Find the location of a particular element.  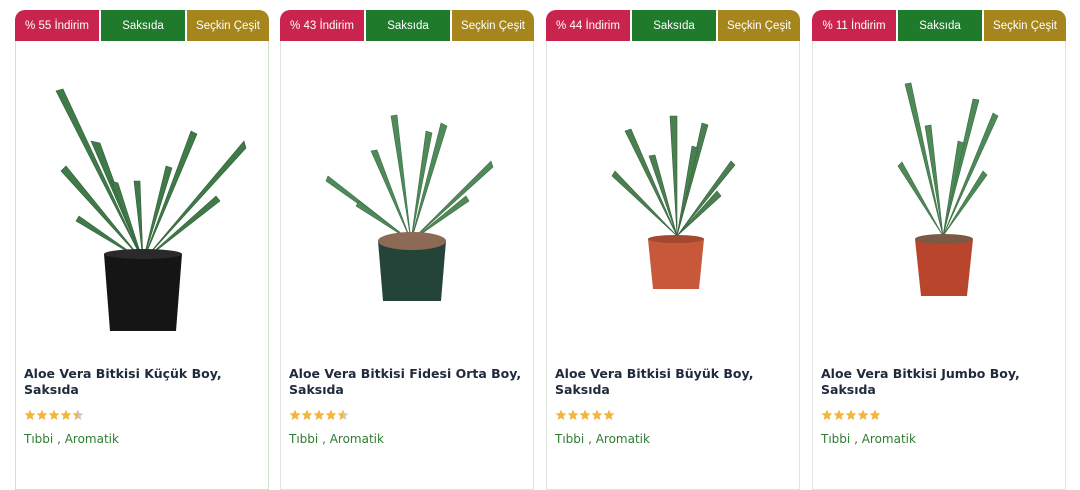

product-title: Aloe Vera Bitkisi Büyük Boy, Saksıda is located at coordinates (673, 382).